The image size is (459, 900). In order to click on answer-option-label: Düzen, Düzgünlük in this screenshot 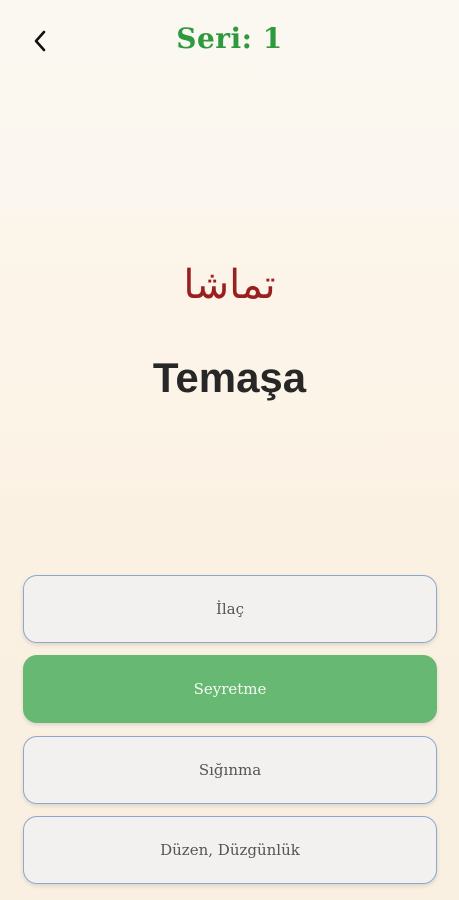, I will do `click(230, 850)`.